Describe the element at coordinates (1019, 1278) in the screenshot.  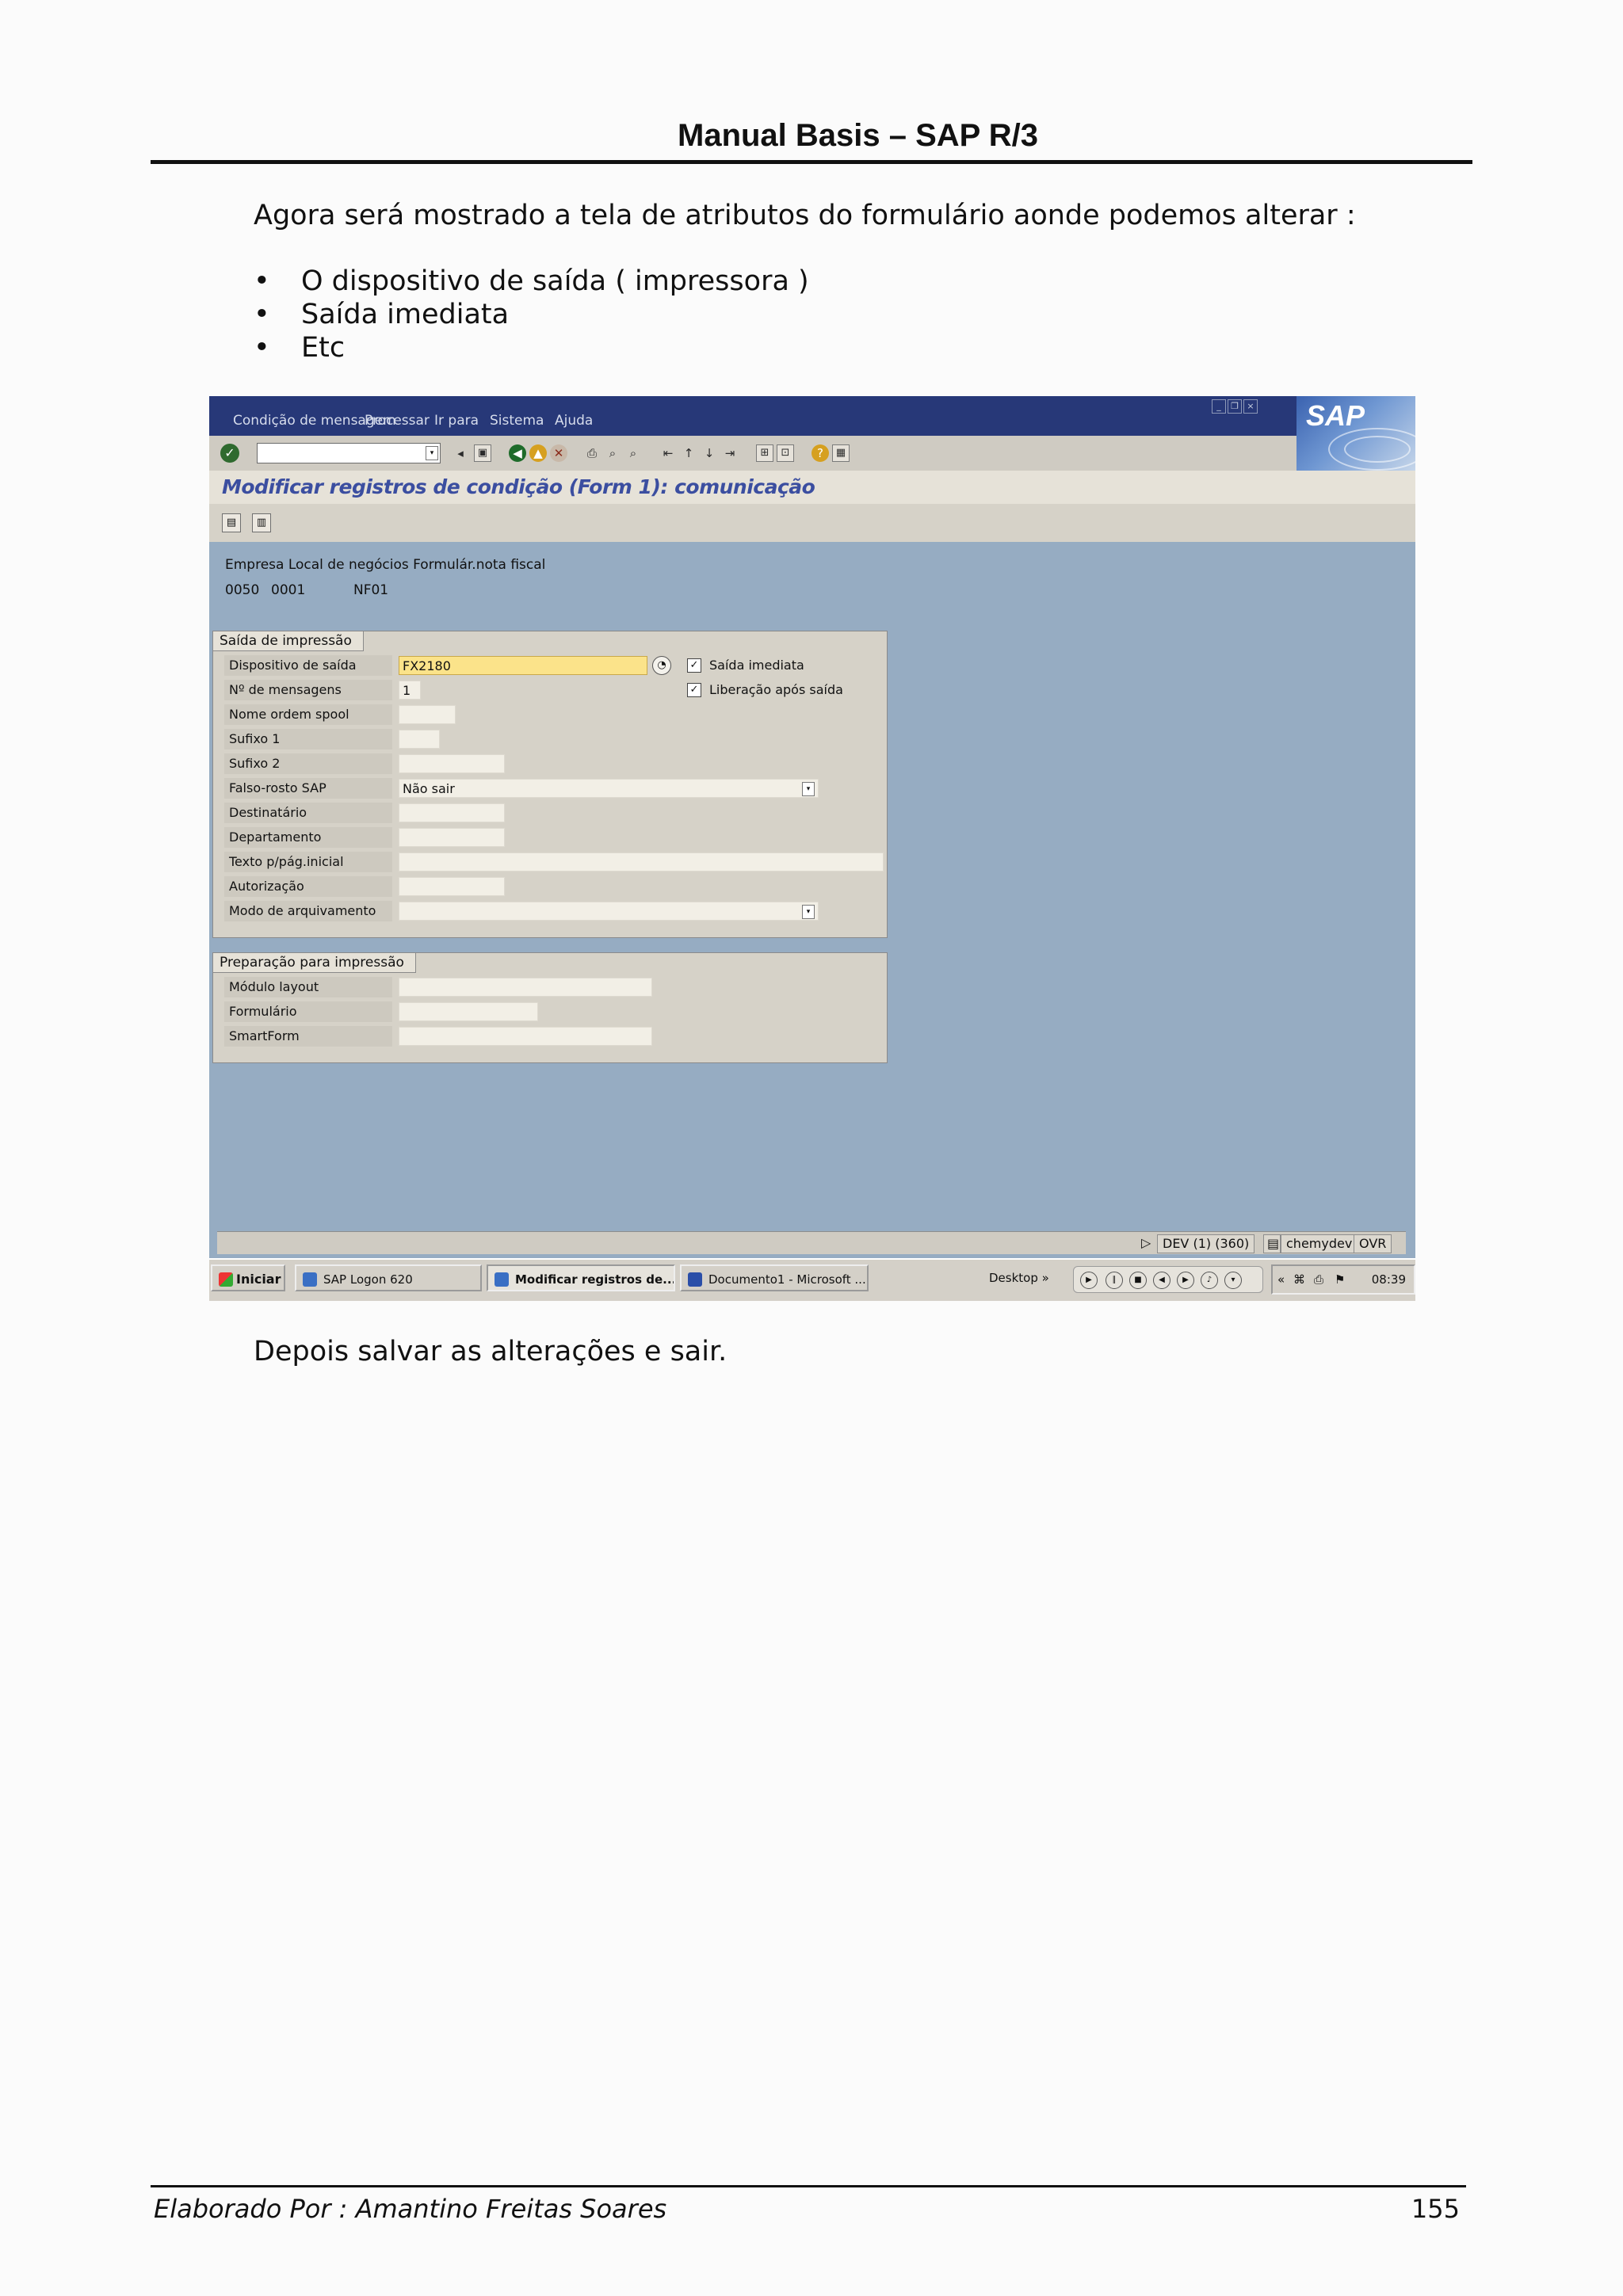
I see `desktop-toolbar: Desktop »` at that location.